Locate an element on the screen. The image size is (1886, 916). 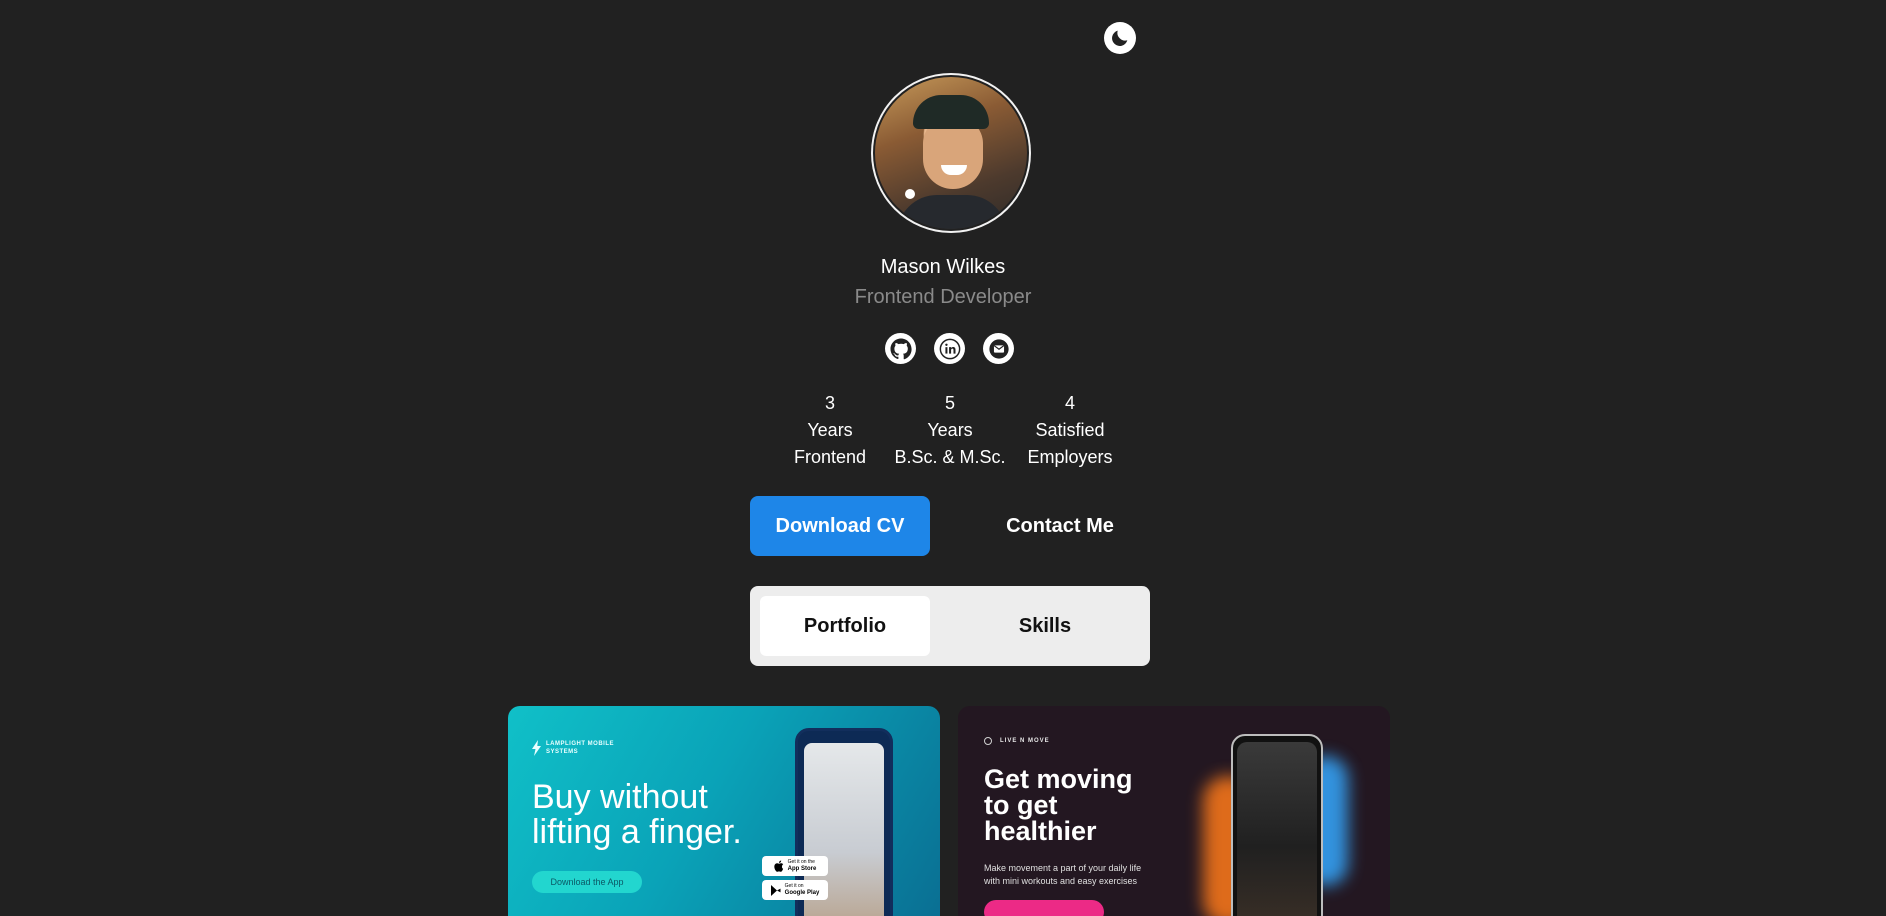
google-play-icon is located at coordinates (775, 890).